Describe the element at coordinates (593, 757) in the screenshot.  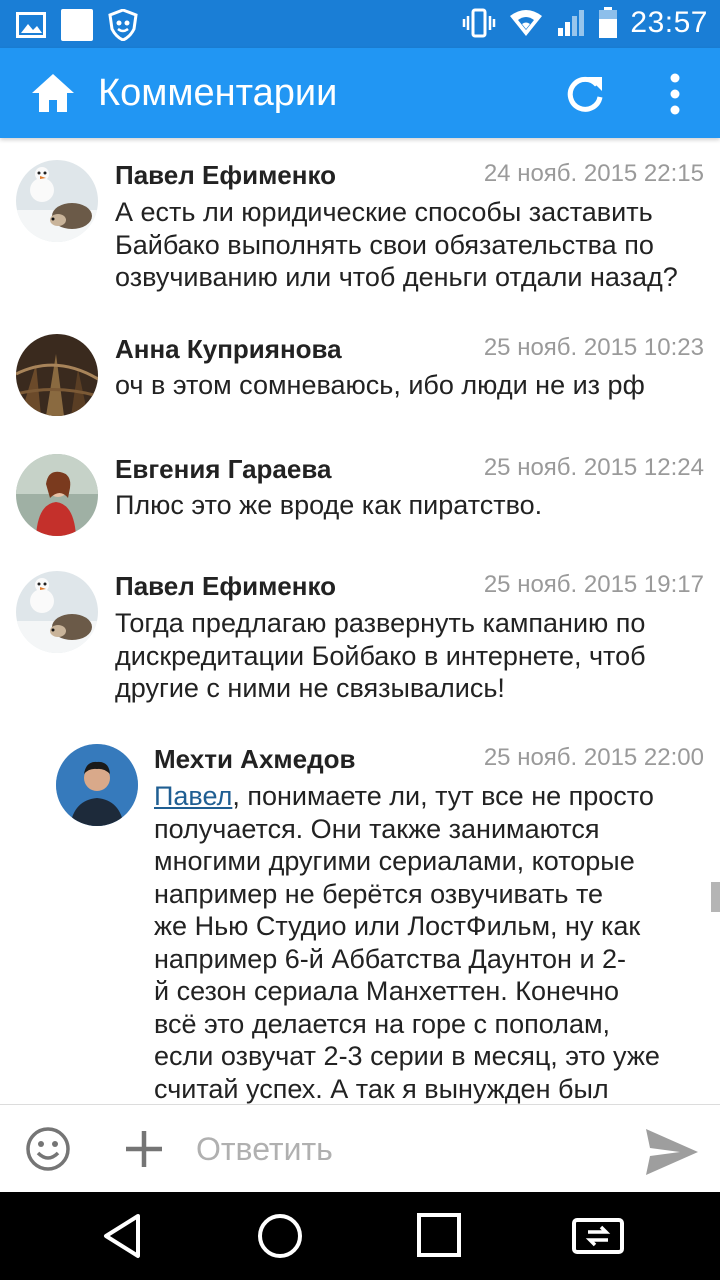
I see `comment-date: 25 нояб. 2015 22:00` at that location.